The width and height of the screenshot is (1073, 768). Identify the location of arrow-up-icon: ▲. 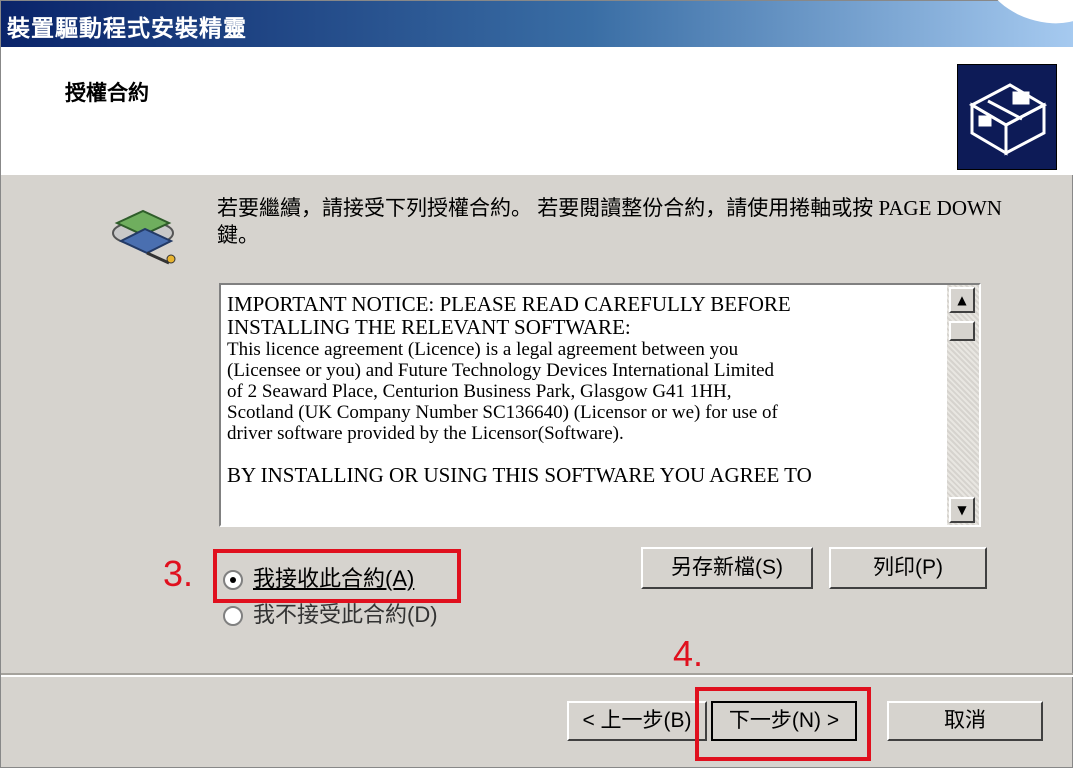
(962, 300).